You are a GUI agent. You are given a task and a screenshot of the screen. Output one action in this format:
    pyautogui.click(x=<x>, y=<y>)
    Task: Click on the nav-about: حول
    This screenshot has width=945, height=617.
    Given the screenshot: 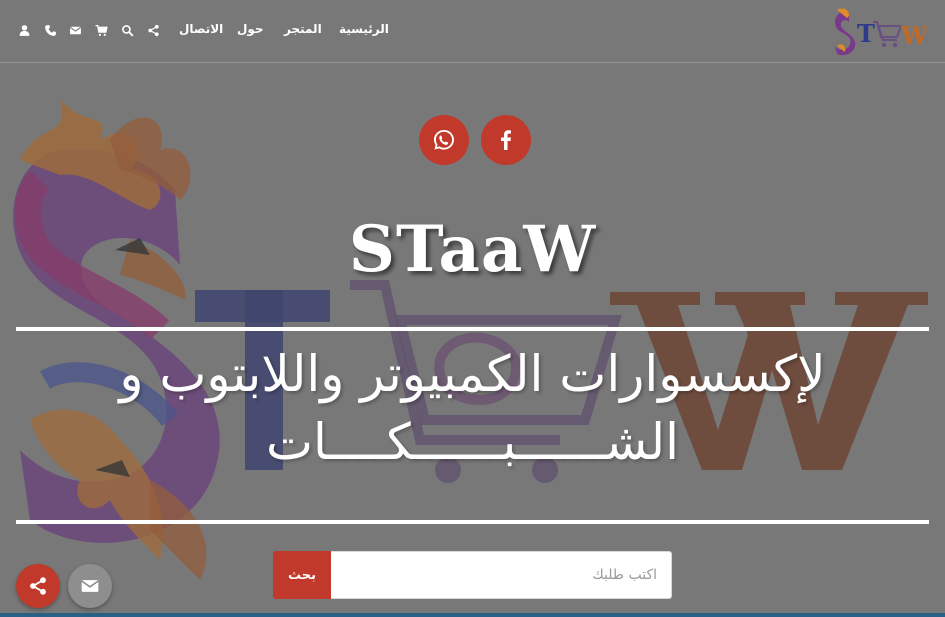 What is the action you would take?
    pyautogui.click(x=250, y=29)
    